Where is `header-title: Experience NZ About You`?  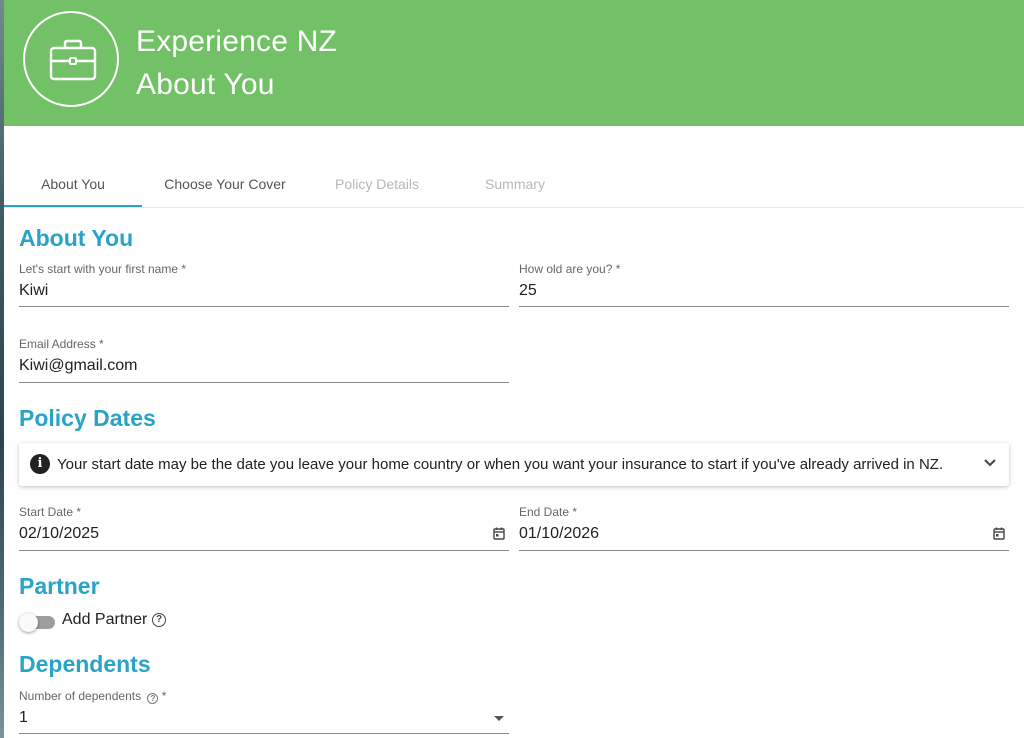 header-title: Experience NZ About You is located at coordinates (236, 63).